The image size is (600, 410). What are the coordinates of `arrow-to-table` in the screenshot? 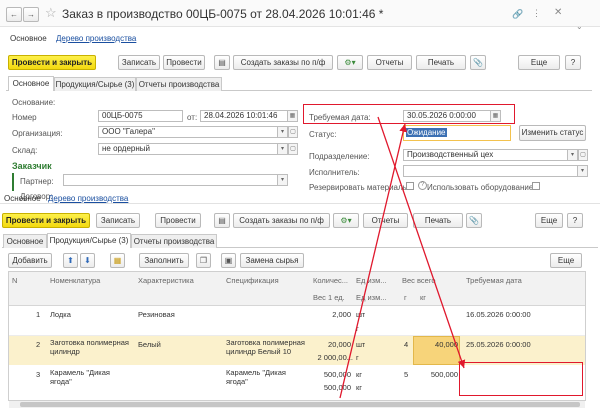 It's located at (421, 242).